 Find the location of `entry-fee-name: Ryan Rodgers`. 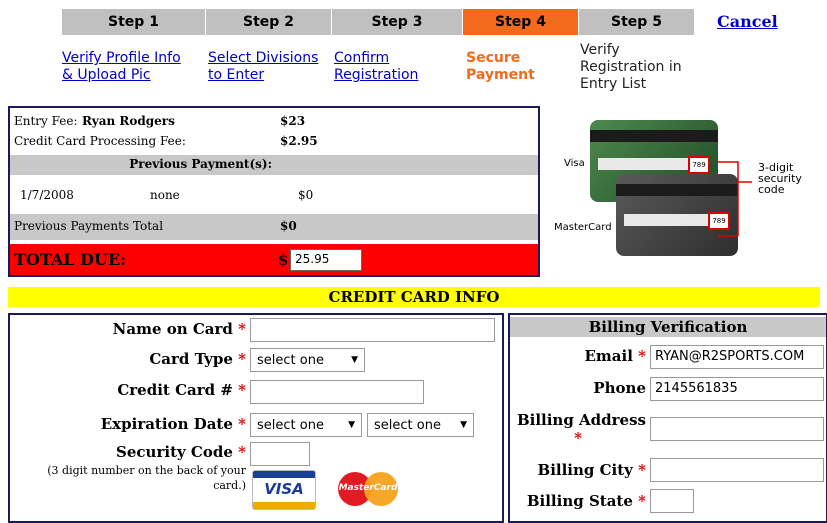

entry-fee-name: Ryan Rodgers is located at coordinates (128, 121).